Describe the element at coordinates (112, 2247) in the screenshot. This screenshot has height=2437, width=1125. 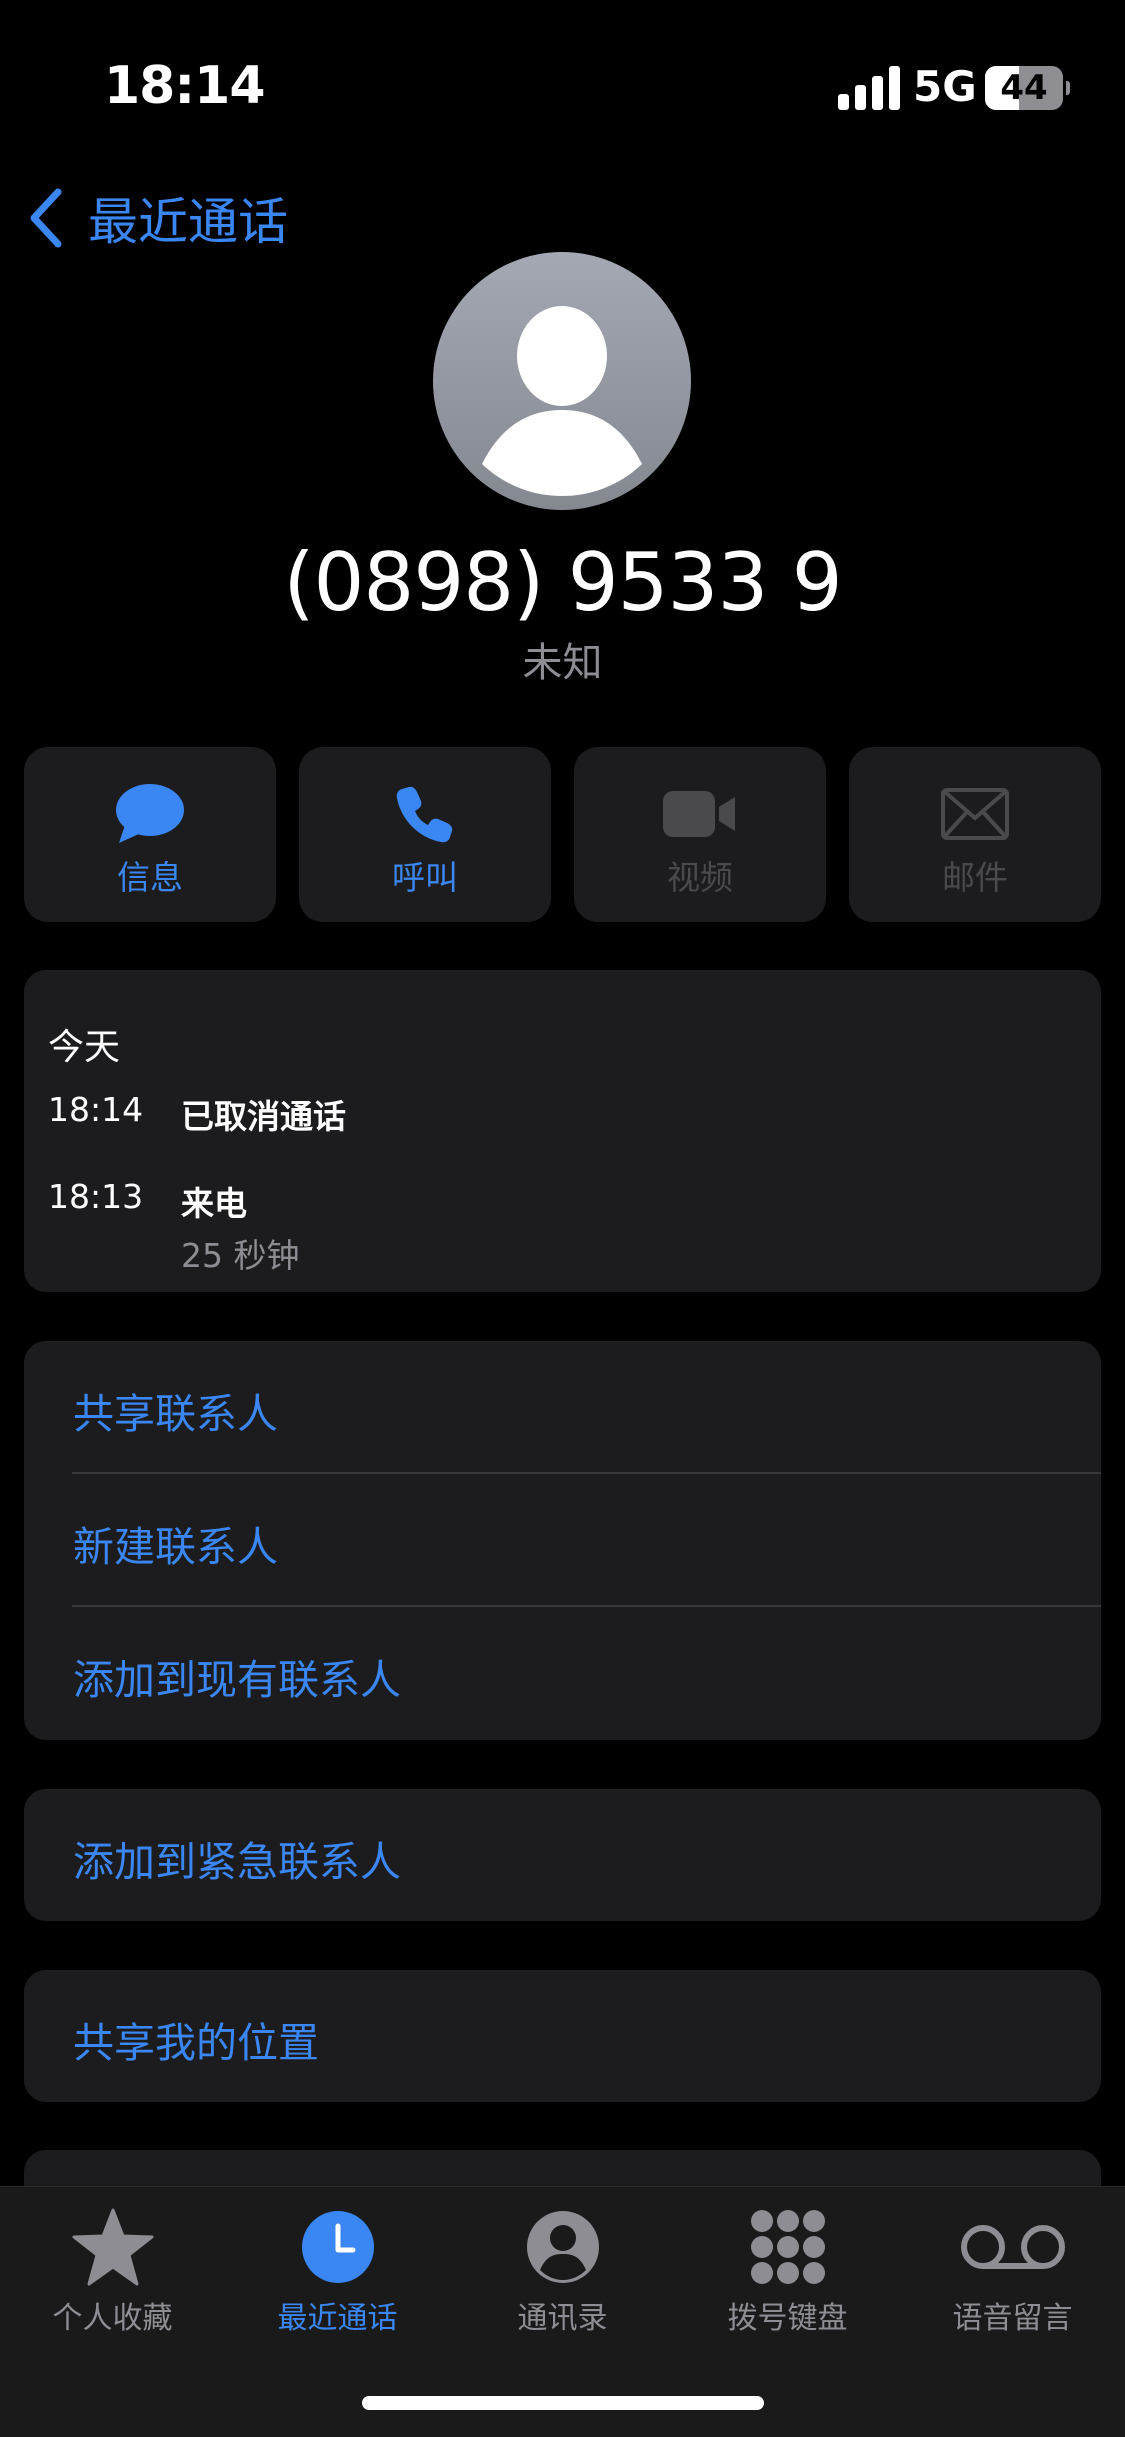
I see `star-icon` at that location.